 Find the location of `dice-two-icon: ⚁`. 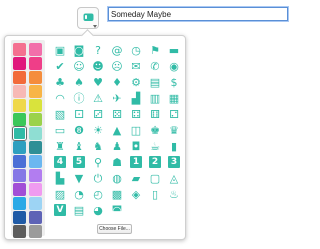

dice-two-icon: ⚁ is located at coordinates (174, 114).